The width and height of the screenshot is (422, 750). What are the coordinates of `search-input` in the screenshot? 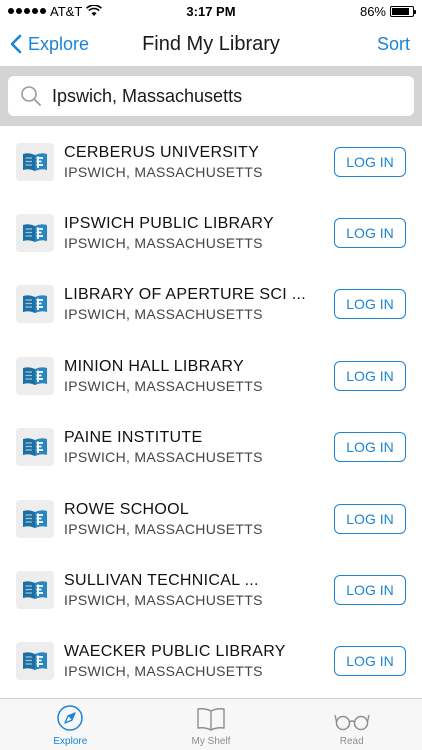 It's located at (227, 96).